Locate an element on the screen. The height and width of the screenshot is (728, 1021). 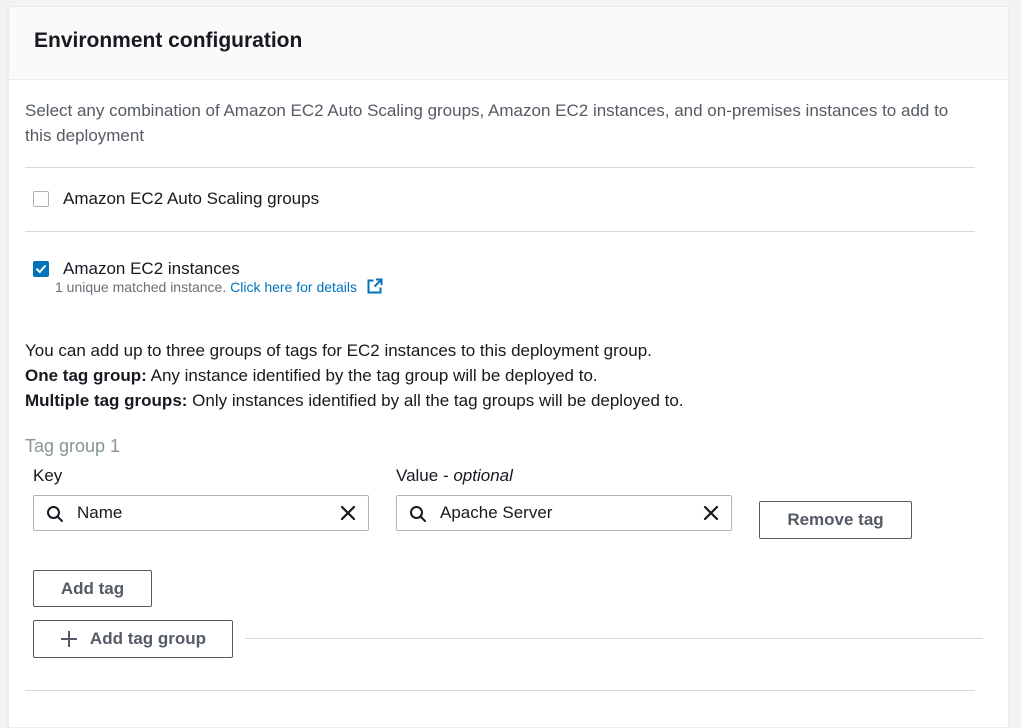
value-label: Value - optional is located at coordinates (454, 476).